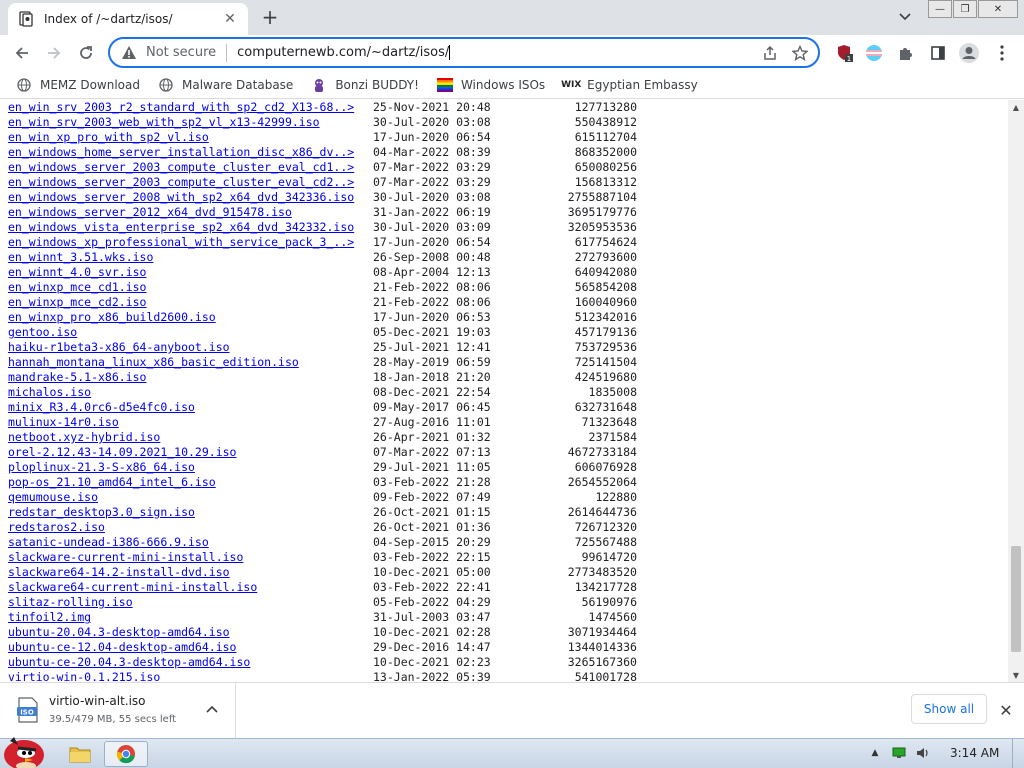 This screenshot has width=1024, height=768. What do you see at coordinates (940, 9) in the screenshot?
I see `minimize-button: —` at bounding box center [940, 9].